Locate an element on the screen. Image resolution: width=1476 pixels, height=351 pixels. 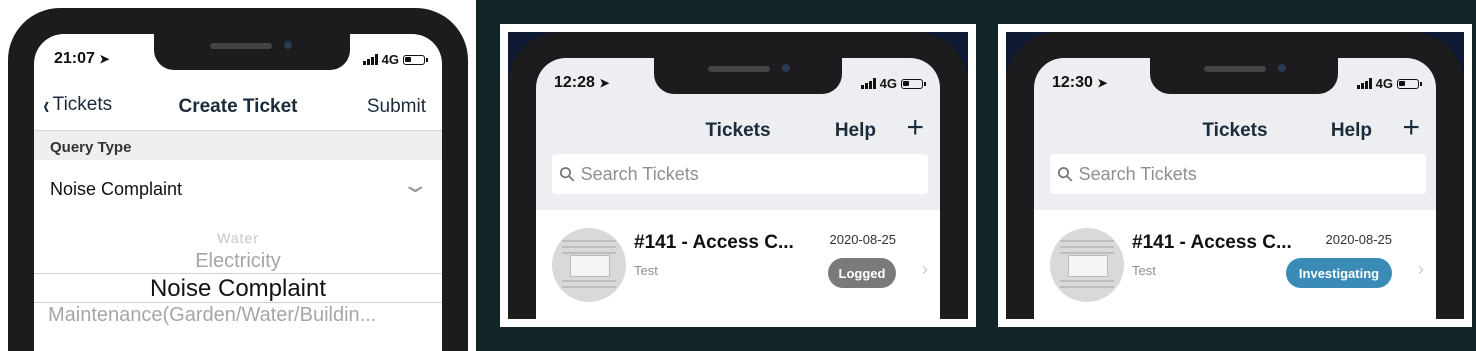
chevron-down-icon: ⌄ is located at coordinates (415, 184).